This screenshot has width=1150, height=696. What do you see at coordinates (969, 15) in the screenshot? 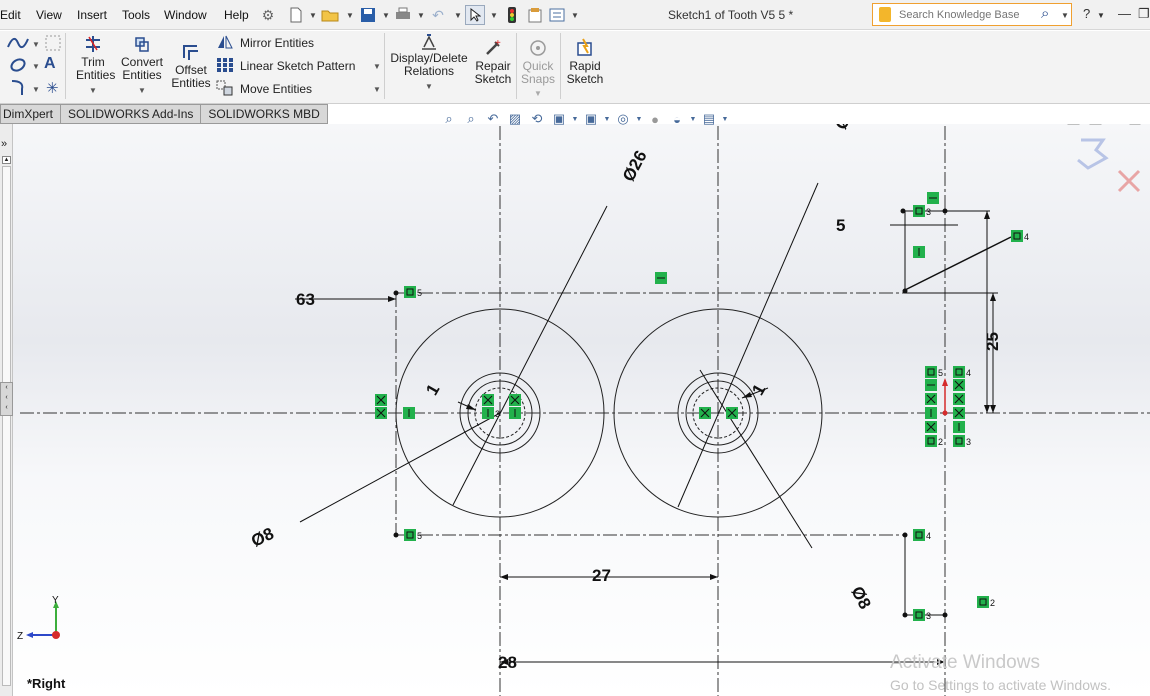
I see `search-input` at bounding box center [969, 15].